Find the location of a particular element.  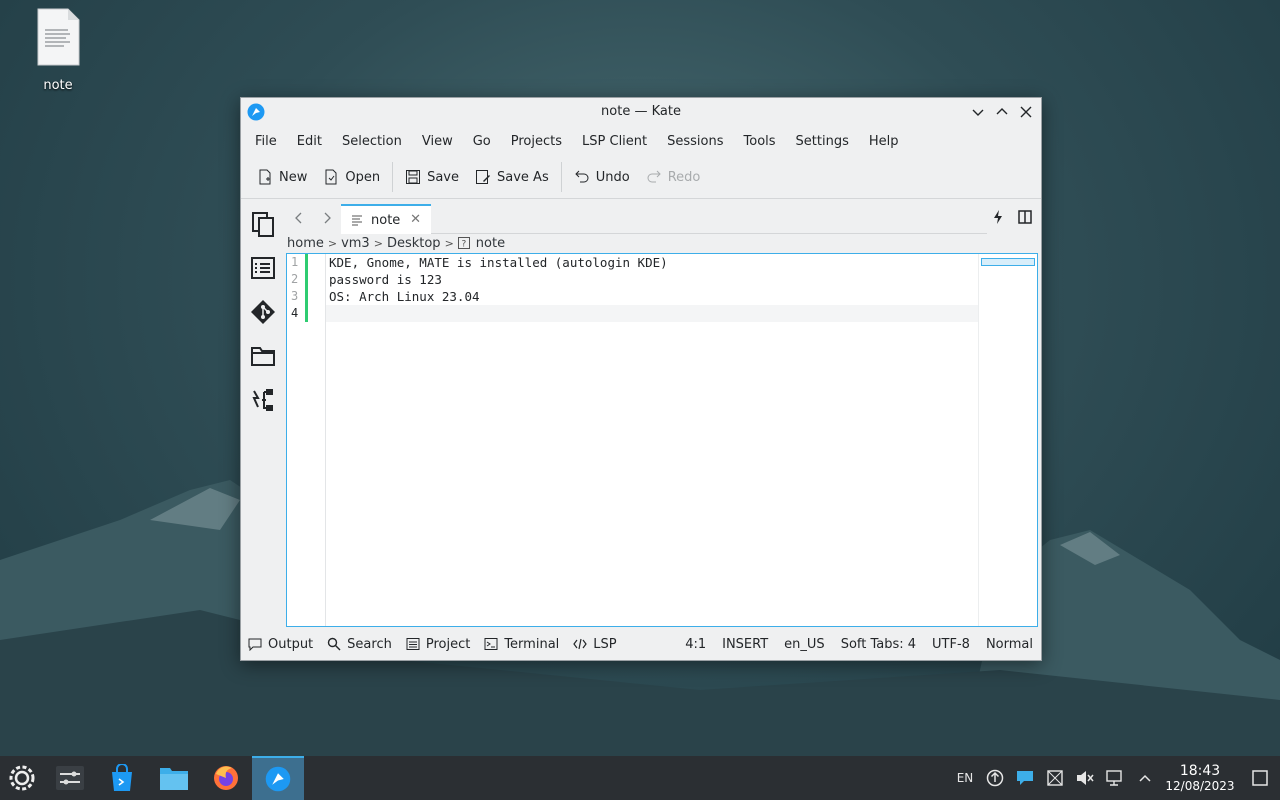

main-toolbar: New Open Save Save As Undo Redo is located at coordinates (641, 177).